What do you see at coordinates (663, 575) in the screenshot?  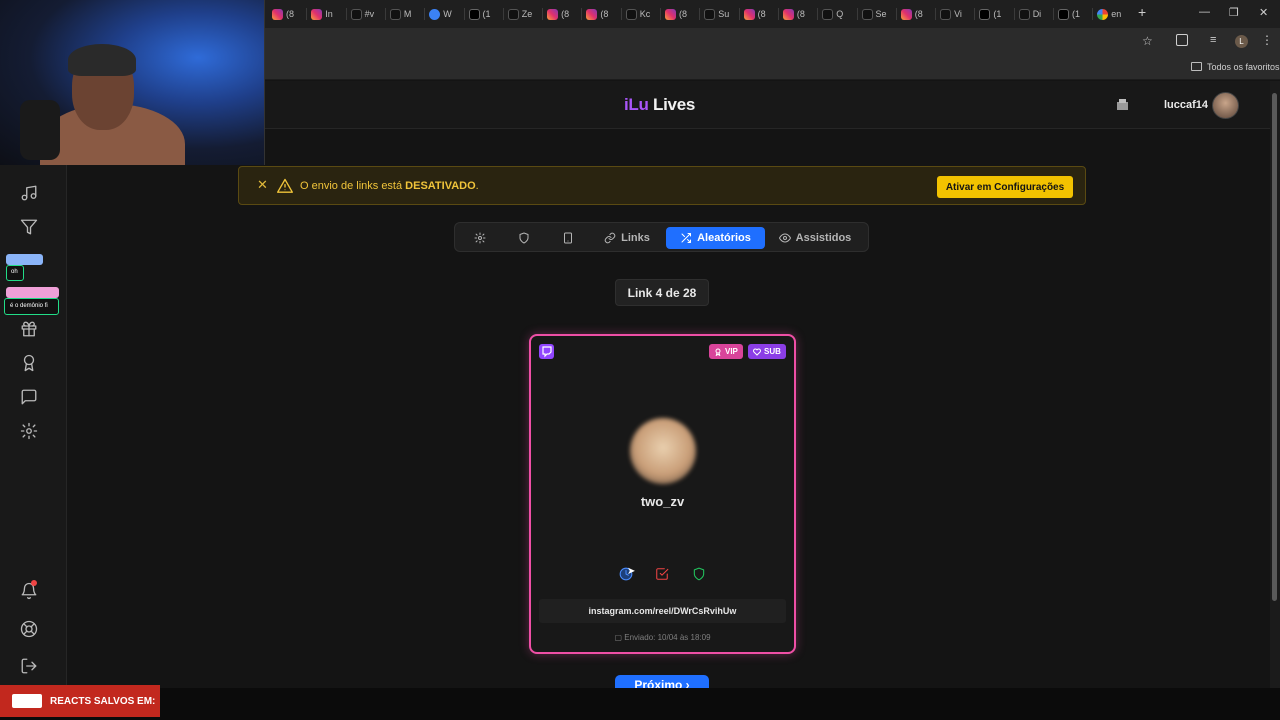 I see `mark-watched-button` at bounding box center [663, 575].